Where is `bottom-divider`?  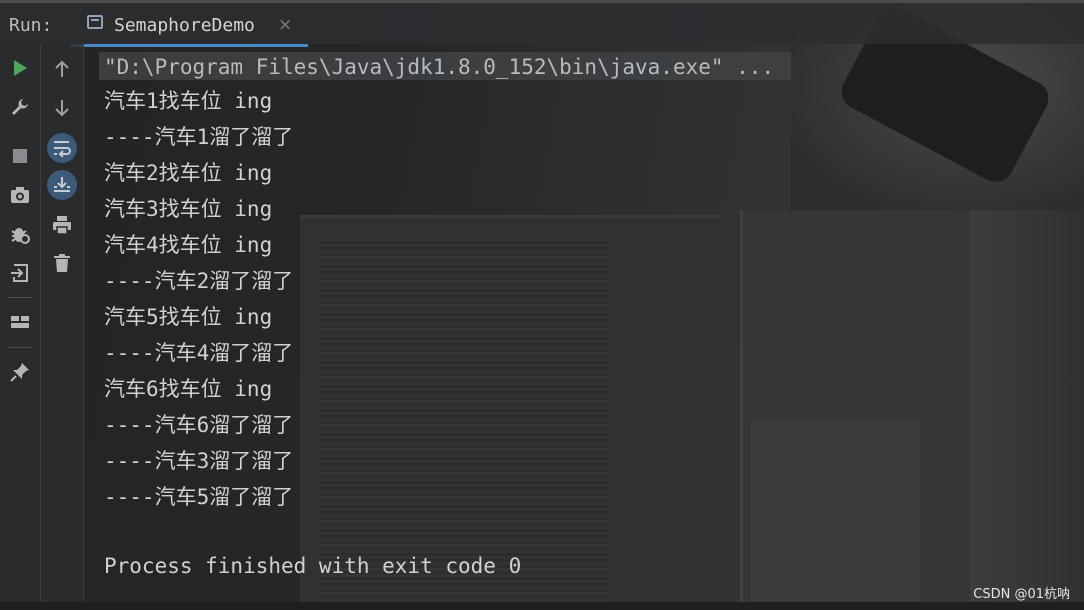 bottom-divider is located at coordinates (542, 606).